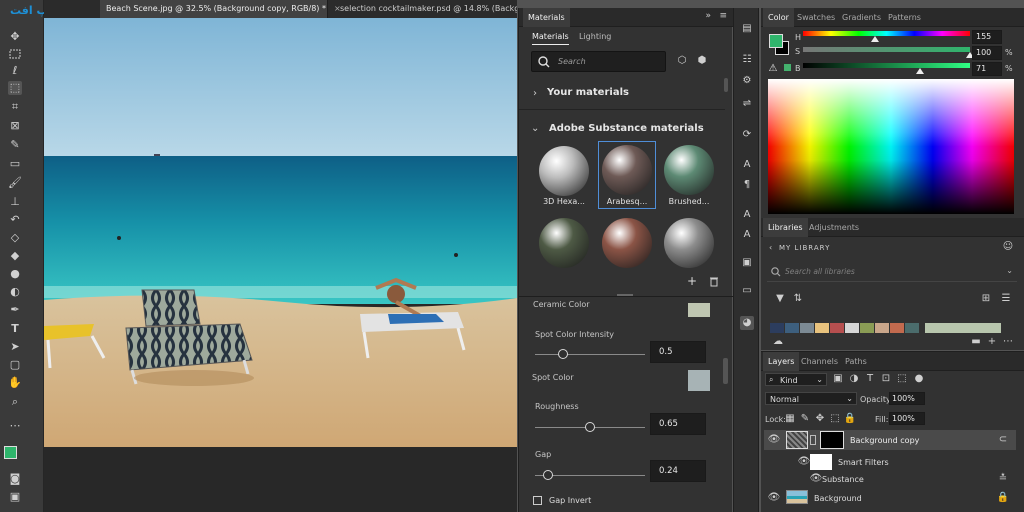 The width and height of the screenshot is (1024, 512). What do you see at coordinates (986, 299) in the screenshot?
I see `grid-view-icon: ⊞` at bounding box center [986, 299].